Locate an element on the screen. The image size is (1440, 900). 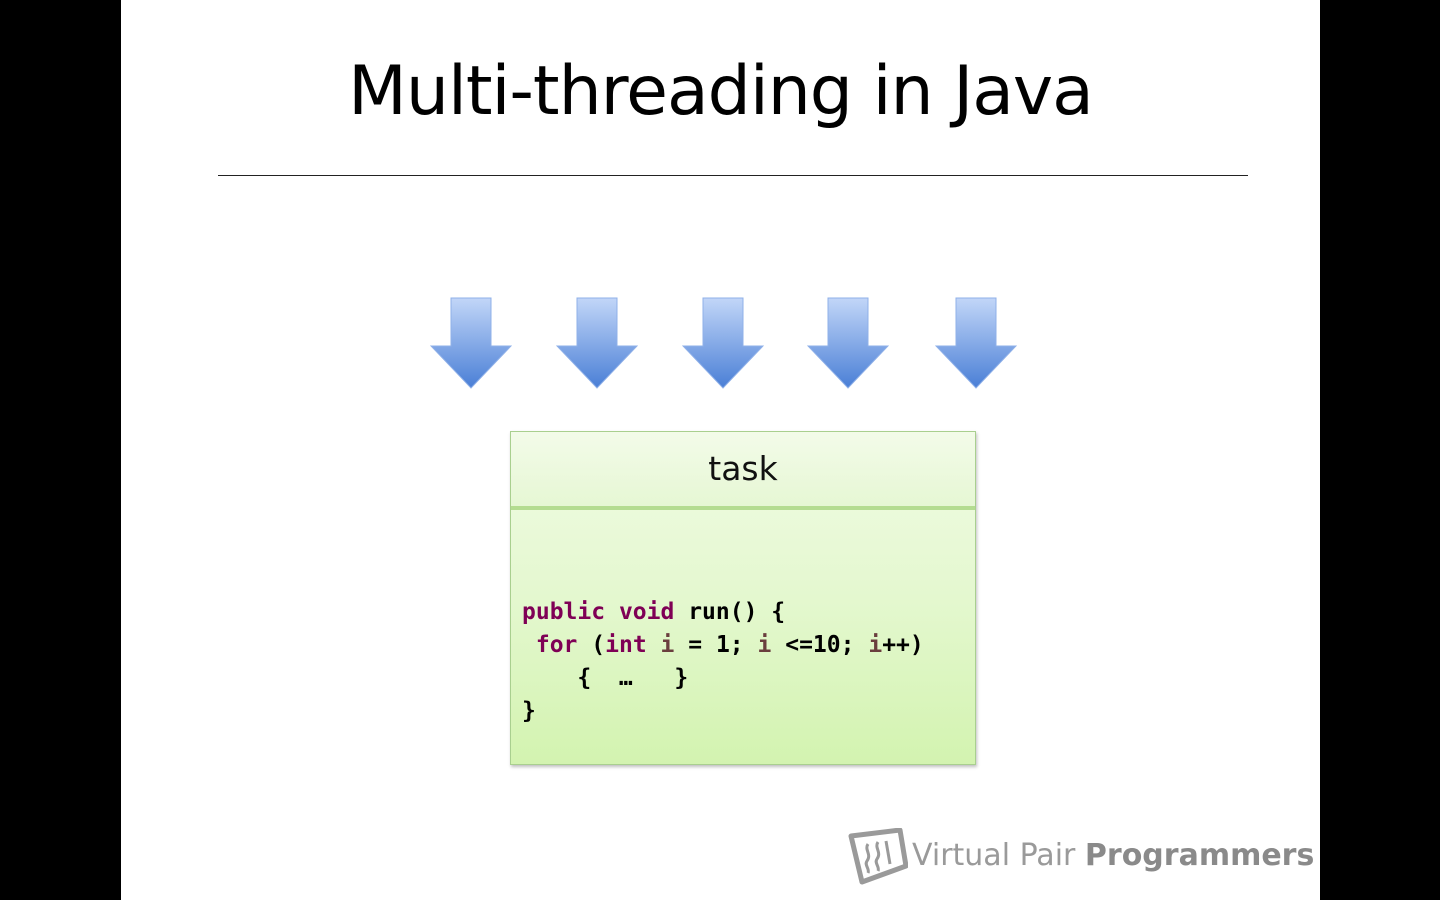
code-text: run() { is located at coordinates (737, 612).